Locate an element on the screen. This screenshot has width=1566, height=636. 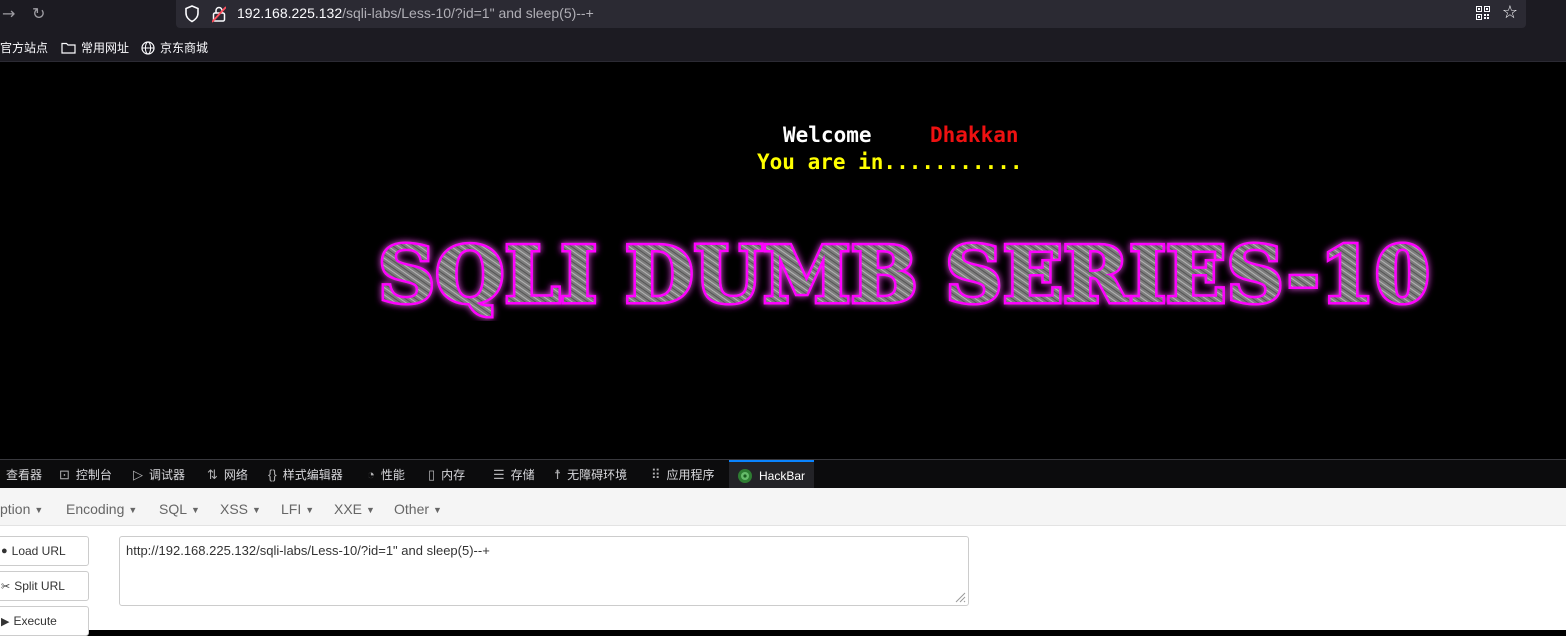
globe-icon is located at coordinates (148, 47).